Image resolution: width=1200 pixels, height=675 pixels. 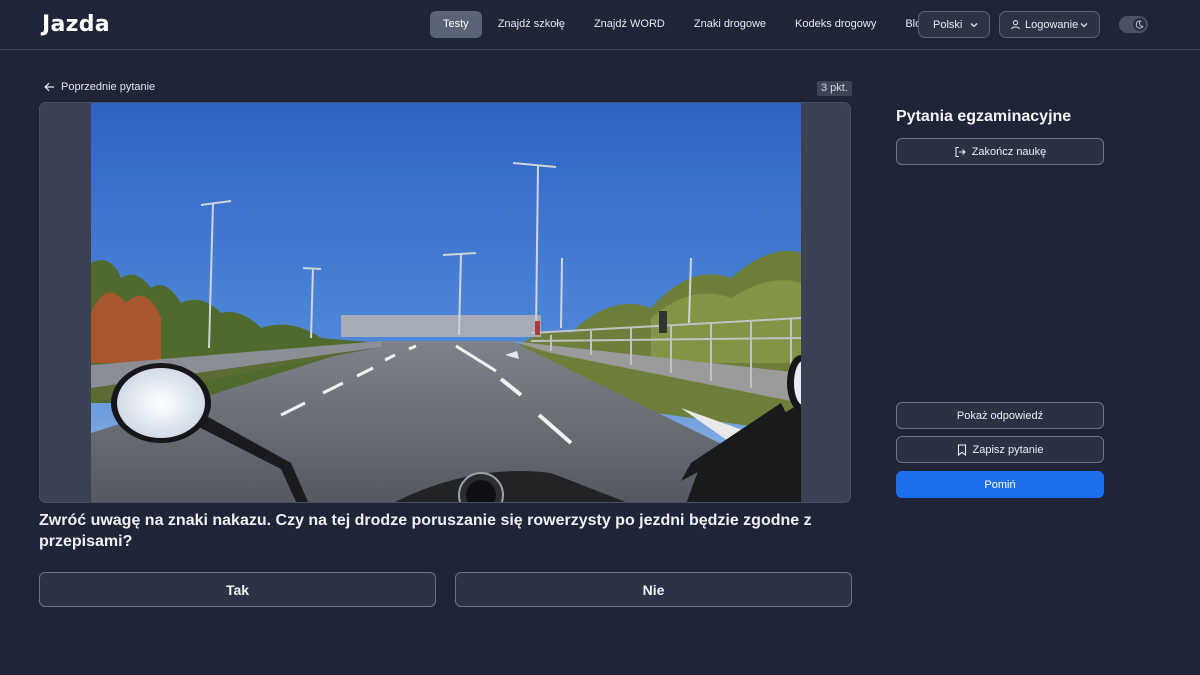 I want to click on logo-text: Jazda, so click(x=76, y=24).